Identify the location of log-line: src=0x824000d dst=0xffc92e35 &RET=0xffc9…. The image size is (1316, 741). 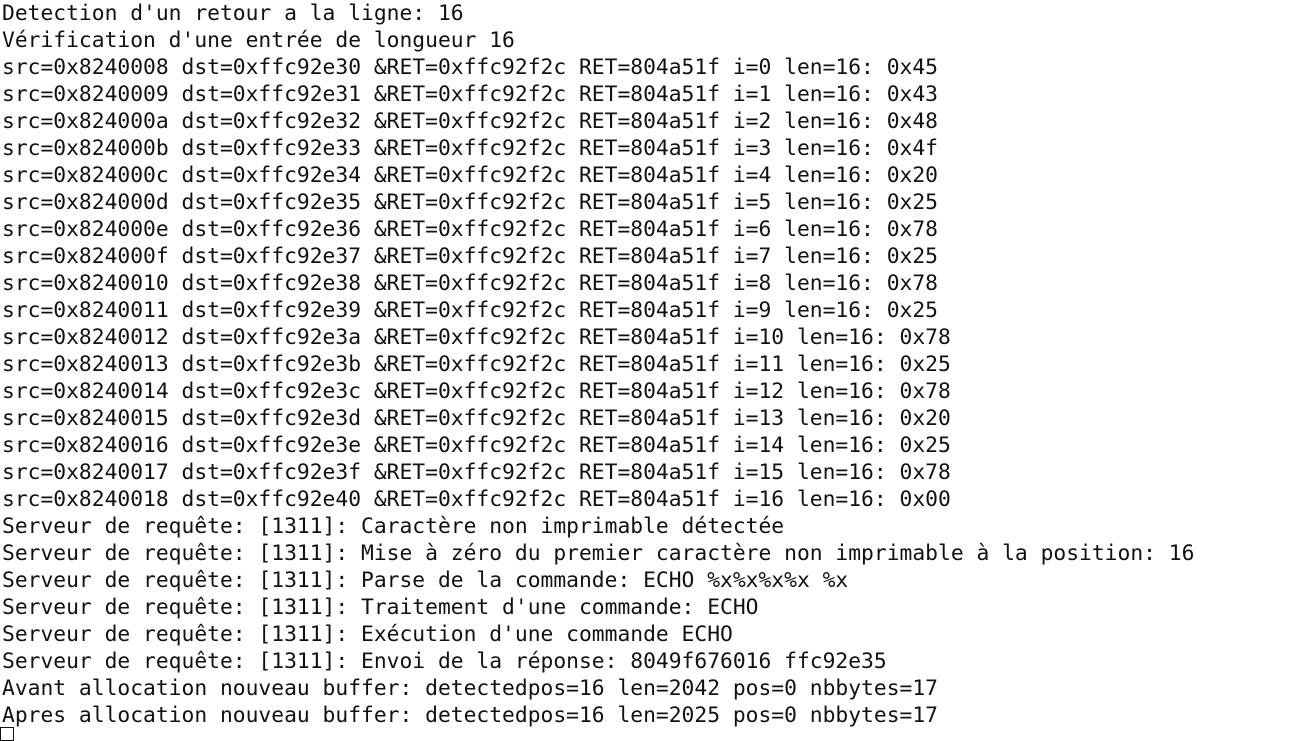
(470, 202).